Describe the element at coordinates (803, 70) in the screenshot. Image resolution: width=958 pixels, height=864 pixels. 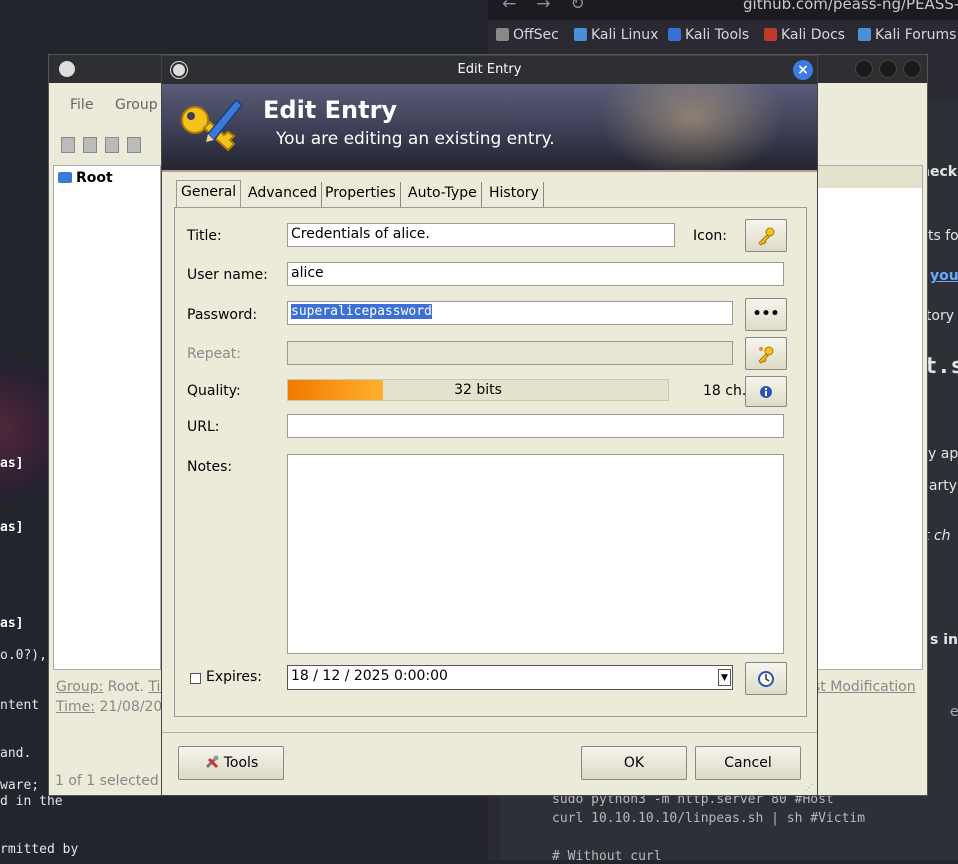
I see `close-icon: ×` at that location.